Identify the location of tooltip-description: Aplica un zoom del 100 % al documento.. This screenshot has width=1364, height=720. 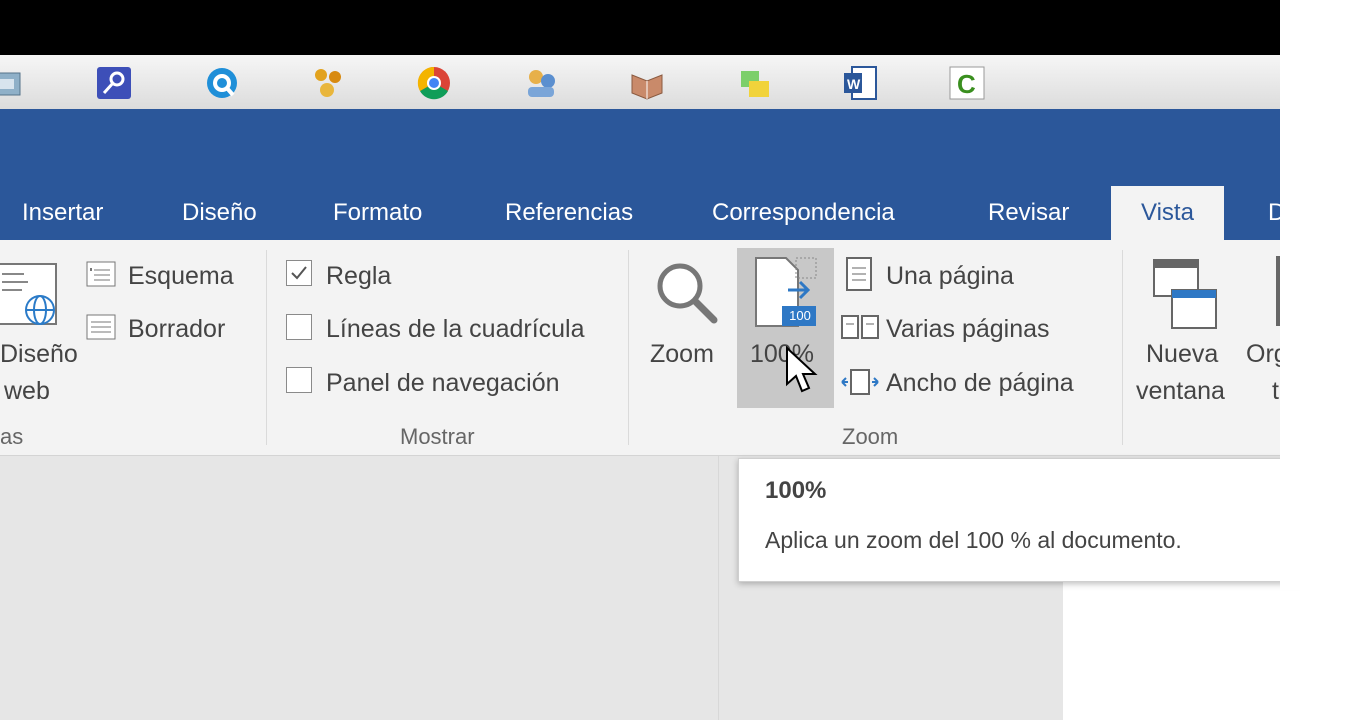
(973, 540).